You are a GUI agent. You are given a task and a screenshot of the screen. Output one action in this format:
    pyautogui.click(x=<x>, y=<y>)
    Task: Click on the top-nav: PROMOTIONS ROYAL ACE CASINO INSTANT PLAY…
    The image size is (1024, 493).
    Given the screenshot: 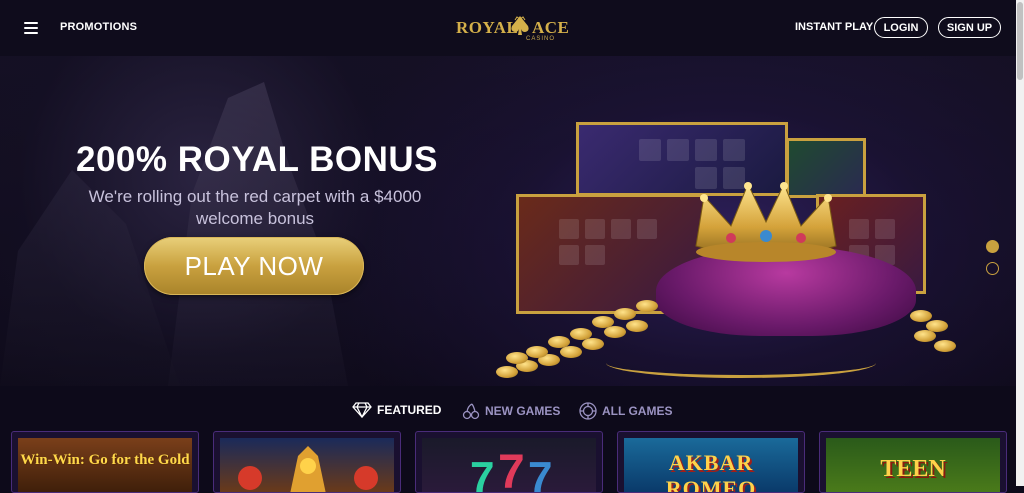 What is the action you would take?
    pyautogui.click(x=508, y=28)
    